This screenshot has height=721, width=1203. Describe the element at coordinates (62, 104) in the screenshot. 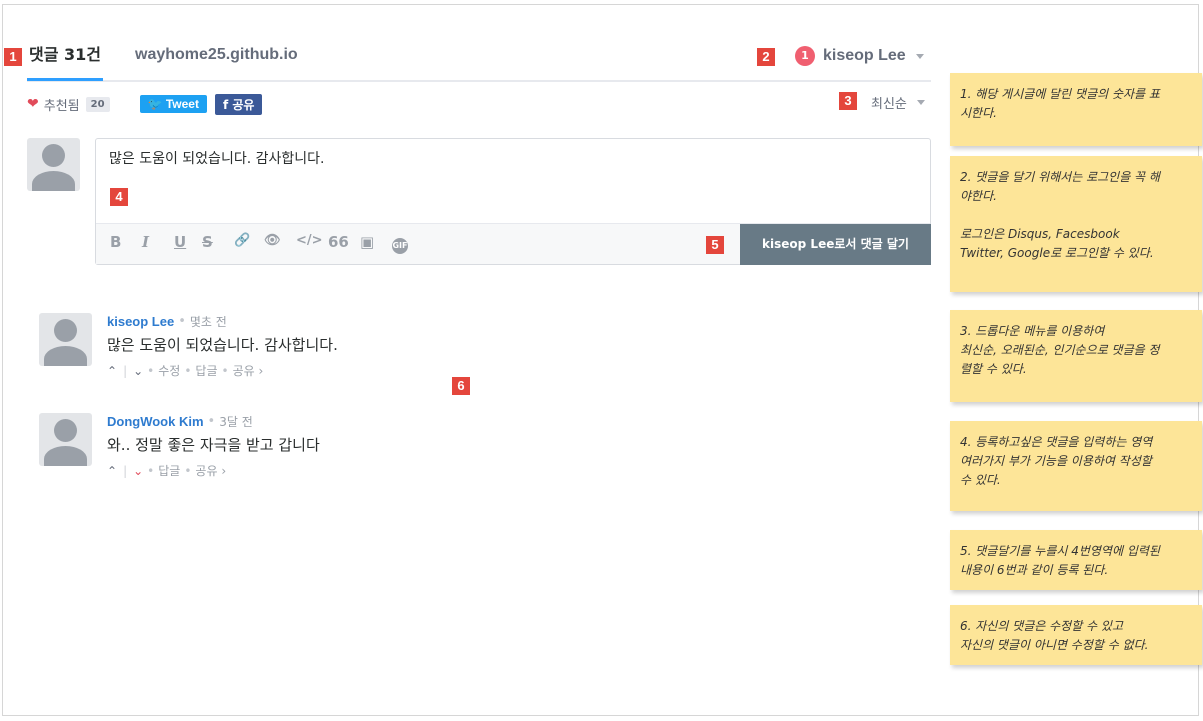

I see `recommend-label: 추천됨` at that location.